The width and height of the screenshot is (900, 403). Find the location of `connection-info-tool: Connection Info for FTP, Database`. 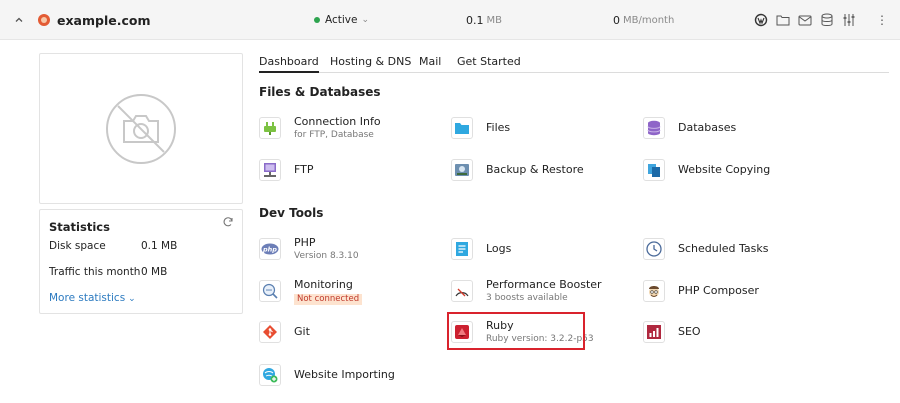

connection-info-tool: Connection Info for FTP, Database is located at coordinates (320, 128).